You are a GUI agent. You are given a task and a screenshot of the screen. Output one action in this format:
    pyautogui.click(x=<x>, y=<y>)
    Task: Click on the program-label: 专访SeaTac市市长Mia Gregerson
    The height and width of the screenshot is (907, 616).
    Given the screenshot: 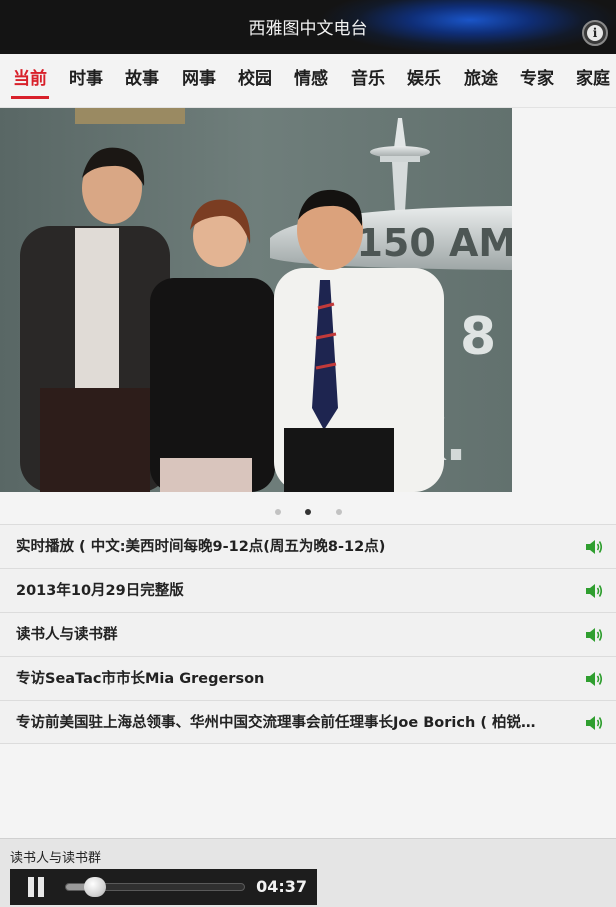 What is the action you would take?
    pyautogui.click(x=140, y=679)
    